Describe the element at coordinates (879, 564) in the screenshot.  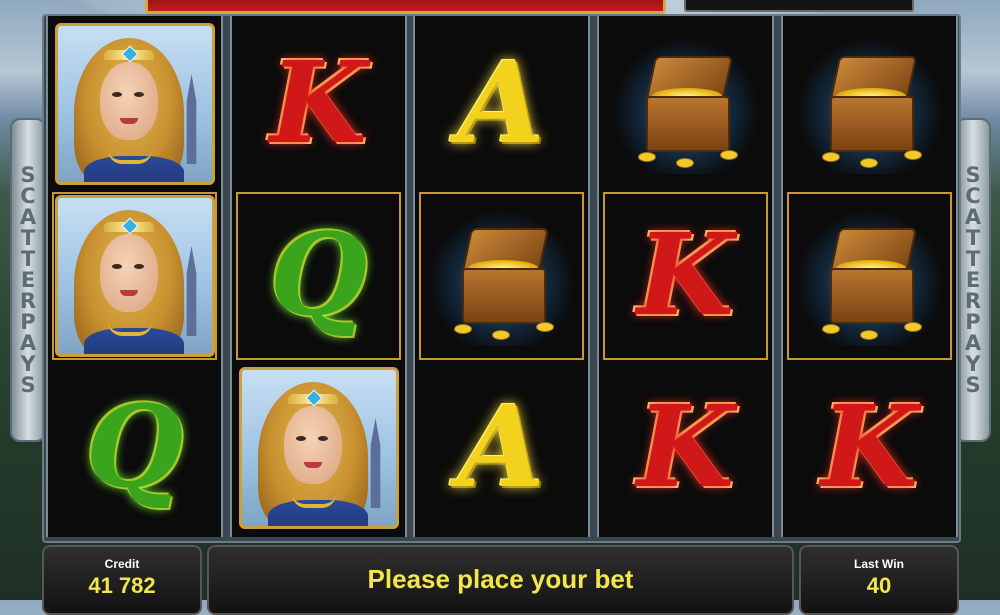
I see `last-win-label: Last Win` at that location.